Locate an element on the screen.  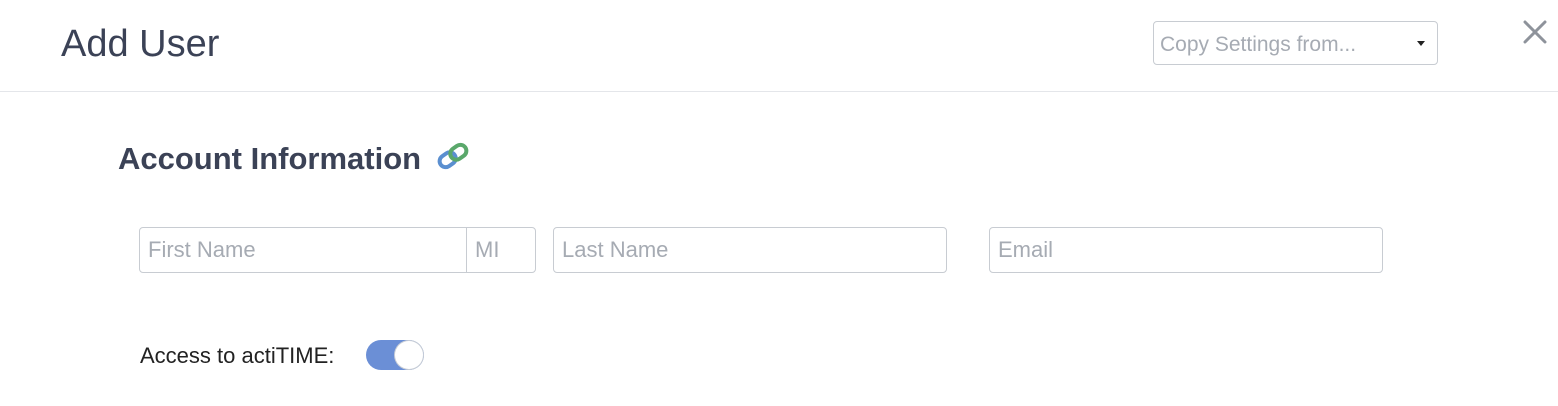
access-label: Access to actiTIME: is located at coordinates (237, 355).